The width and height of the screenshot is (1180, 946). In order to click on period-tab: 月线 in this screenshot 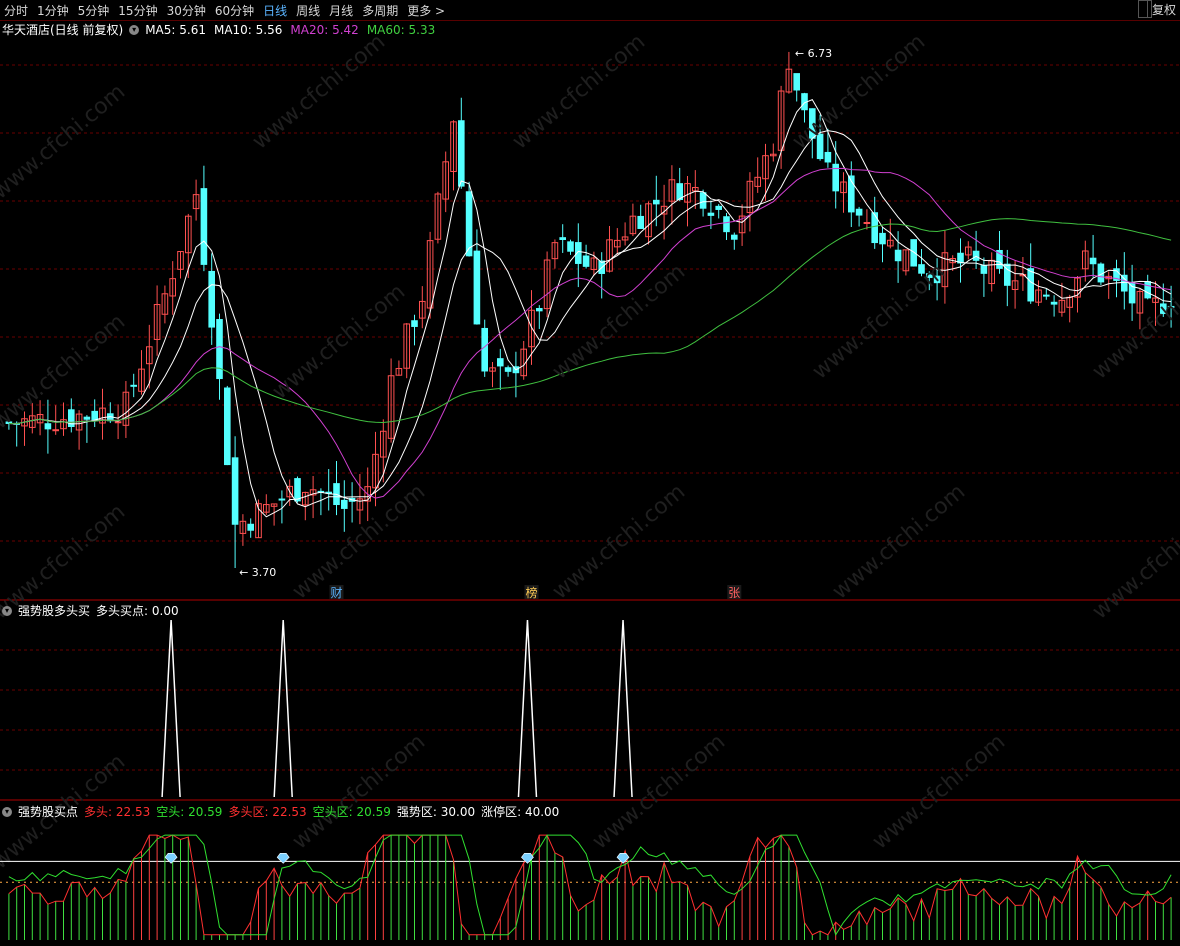, I will do `click(341, 10)`.